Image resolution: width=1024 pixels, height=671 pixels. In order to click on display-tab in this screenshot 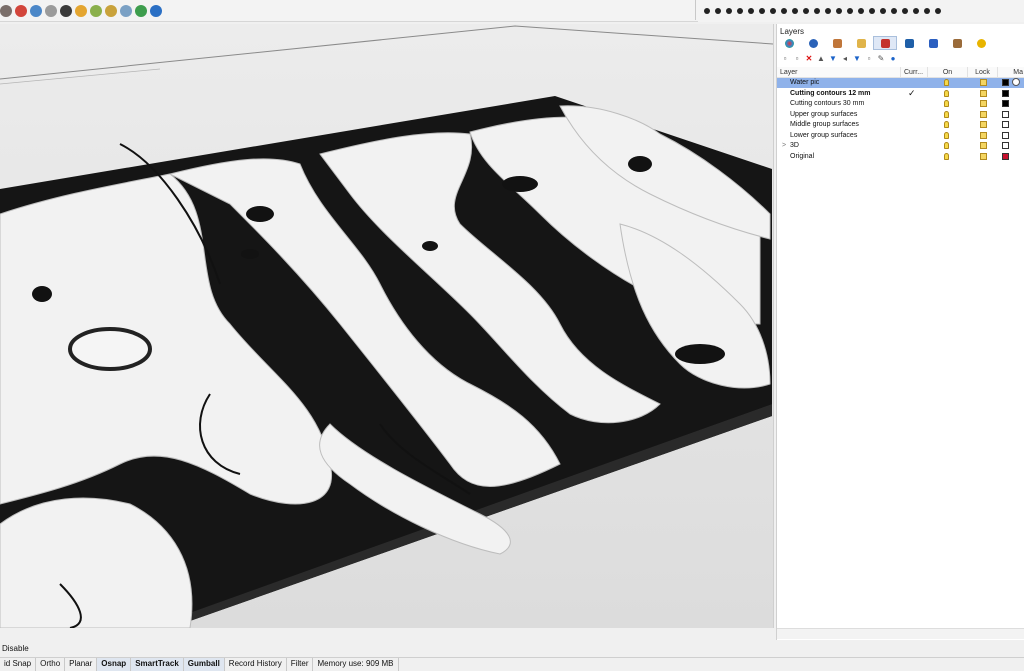, I will do `click(909, 43)`.